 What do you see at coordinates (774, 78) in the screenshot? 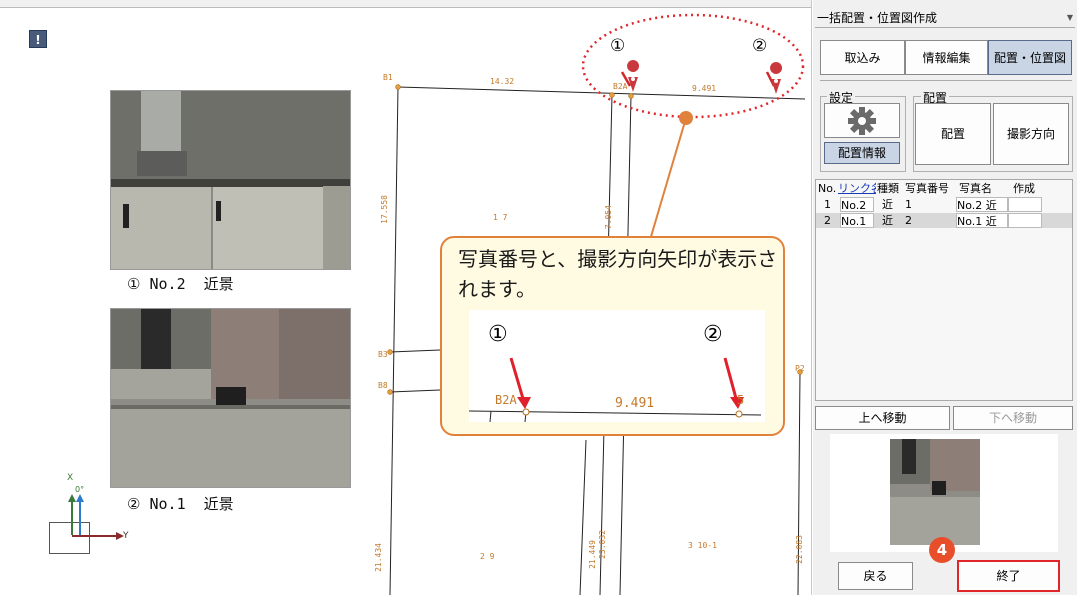
I see `map-pin-icon` at bounding box center [774, 78].